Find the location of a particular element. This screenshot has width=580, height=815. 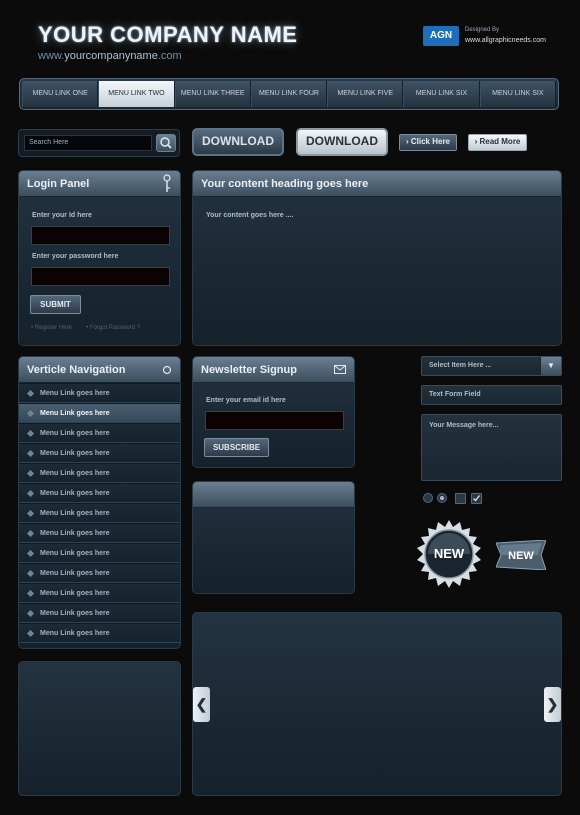

slider-panel is located at coordinates (377, 704).